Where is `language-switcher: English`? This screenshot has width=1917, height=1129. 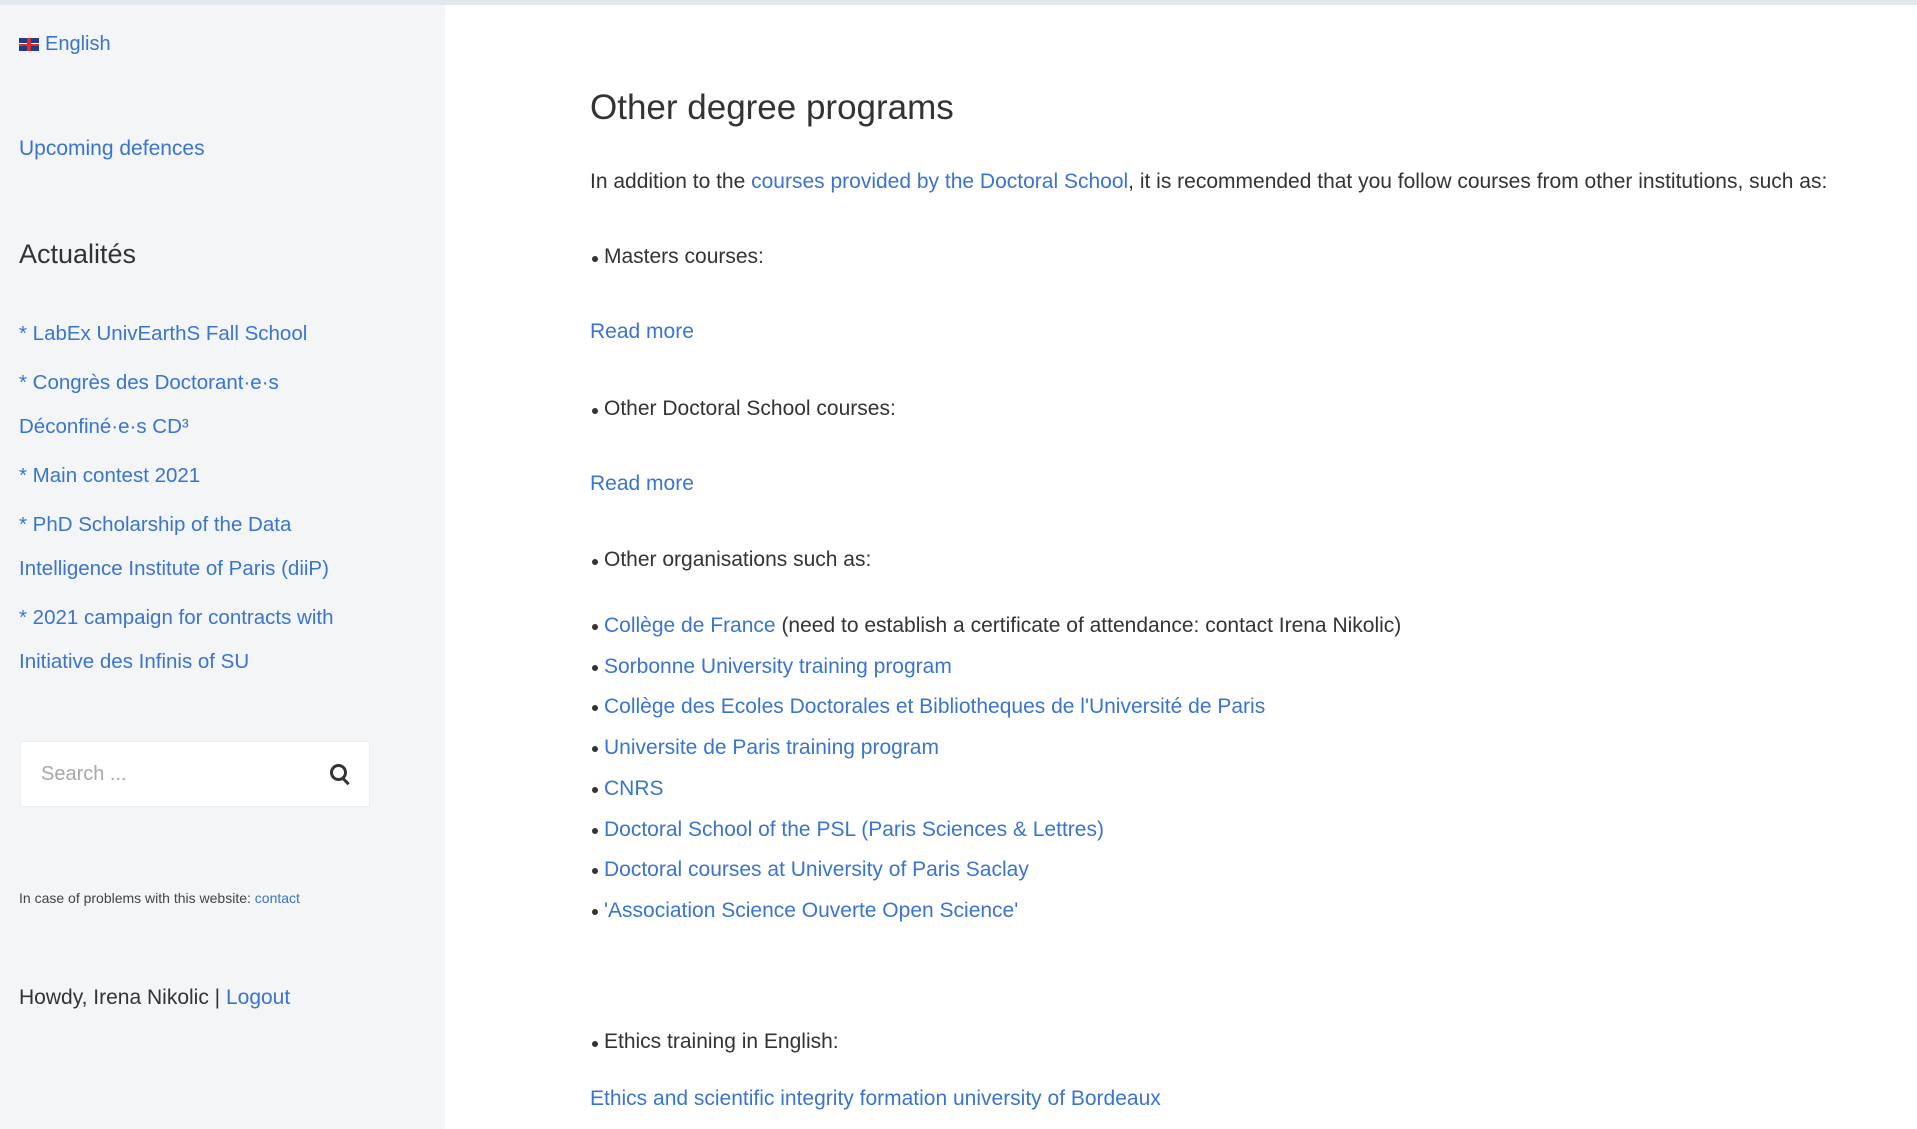 language-switcher: English is located at coordinates (65, 44).